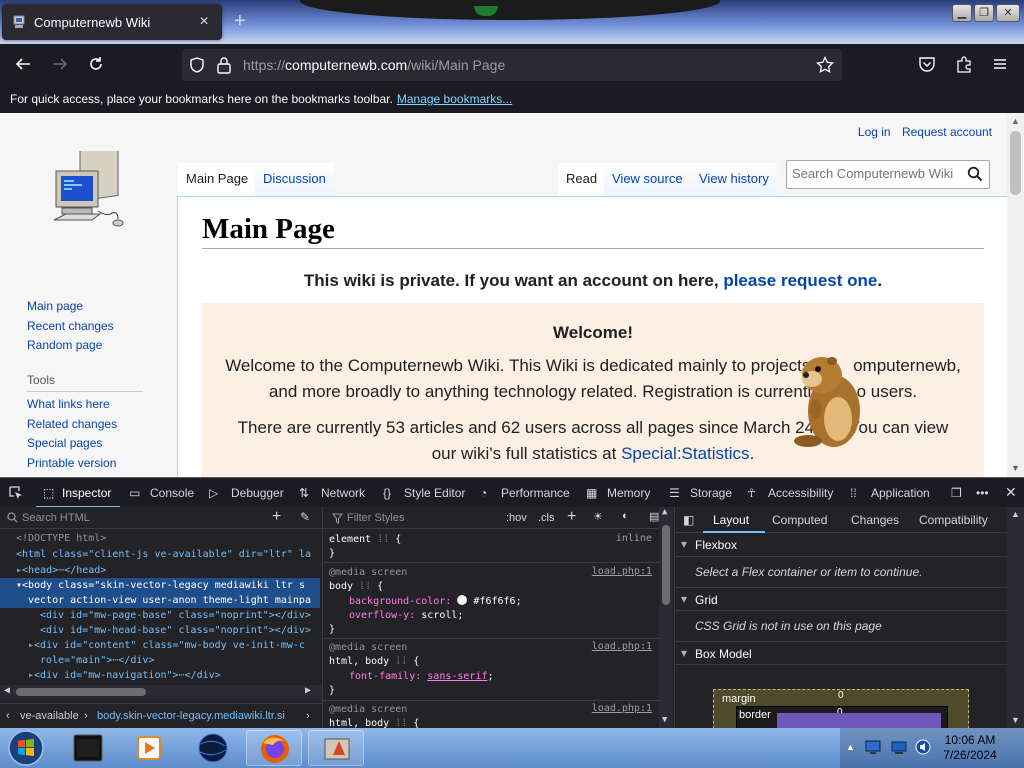 This screenshot has width=1024, height=768. I want to click on layout-scroll-down-icon: ▼, so click(1015, 720).